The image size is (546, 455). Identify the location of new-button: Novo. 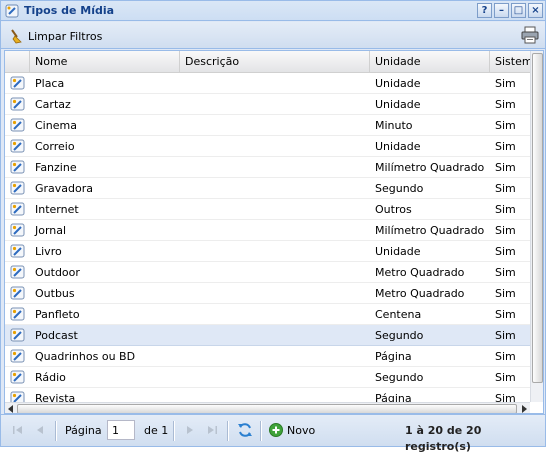
(292, 430).